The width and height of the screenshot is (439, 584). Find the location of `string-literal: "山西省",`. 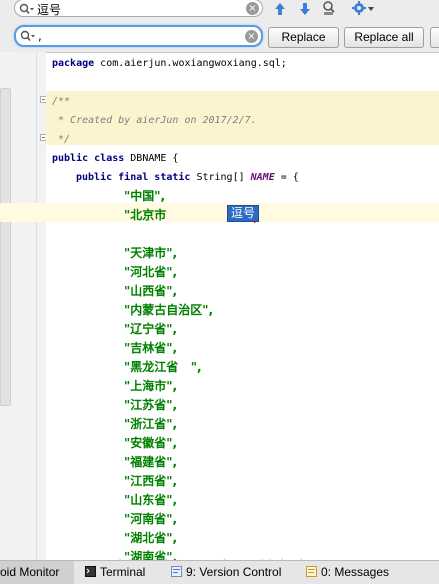

string-literal: "山西省", is located at coordinates (151, 291).